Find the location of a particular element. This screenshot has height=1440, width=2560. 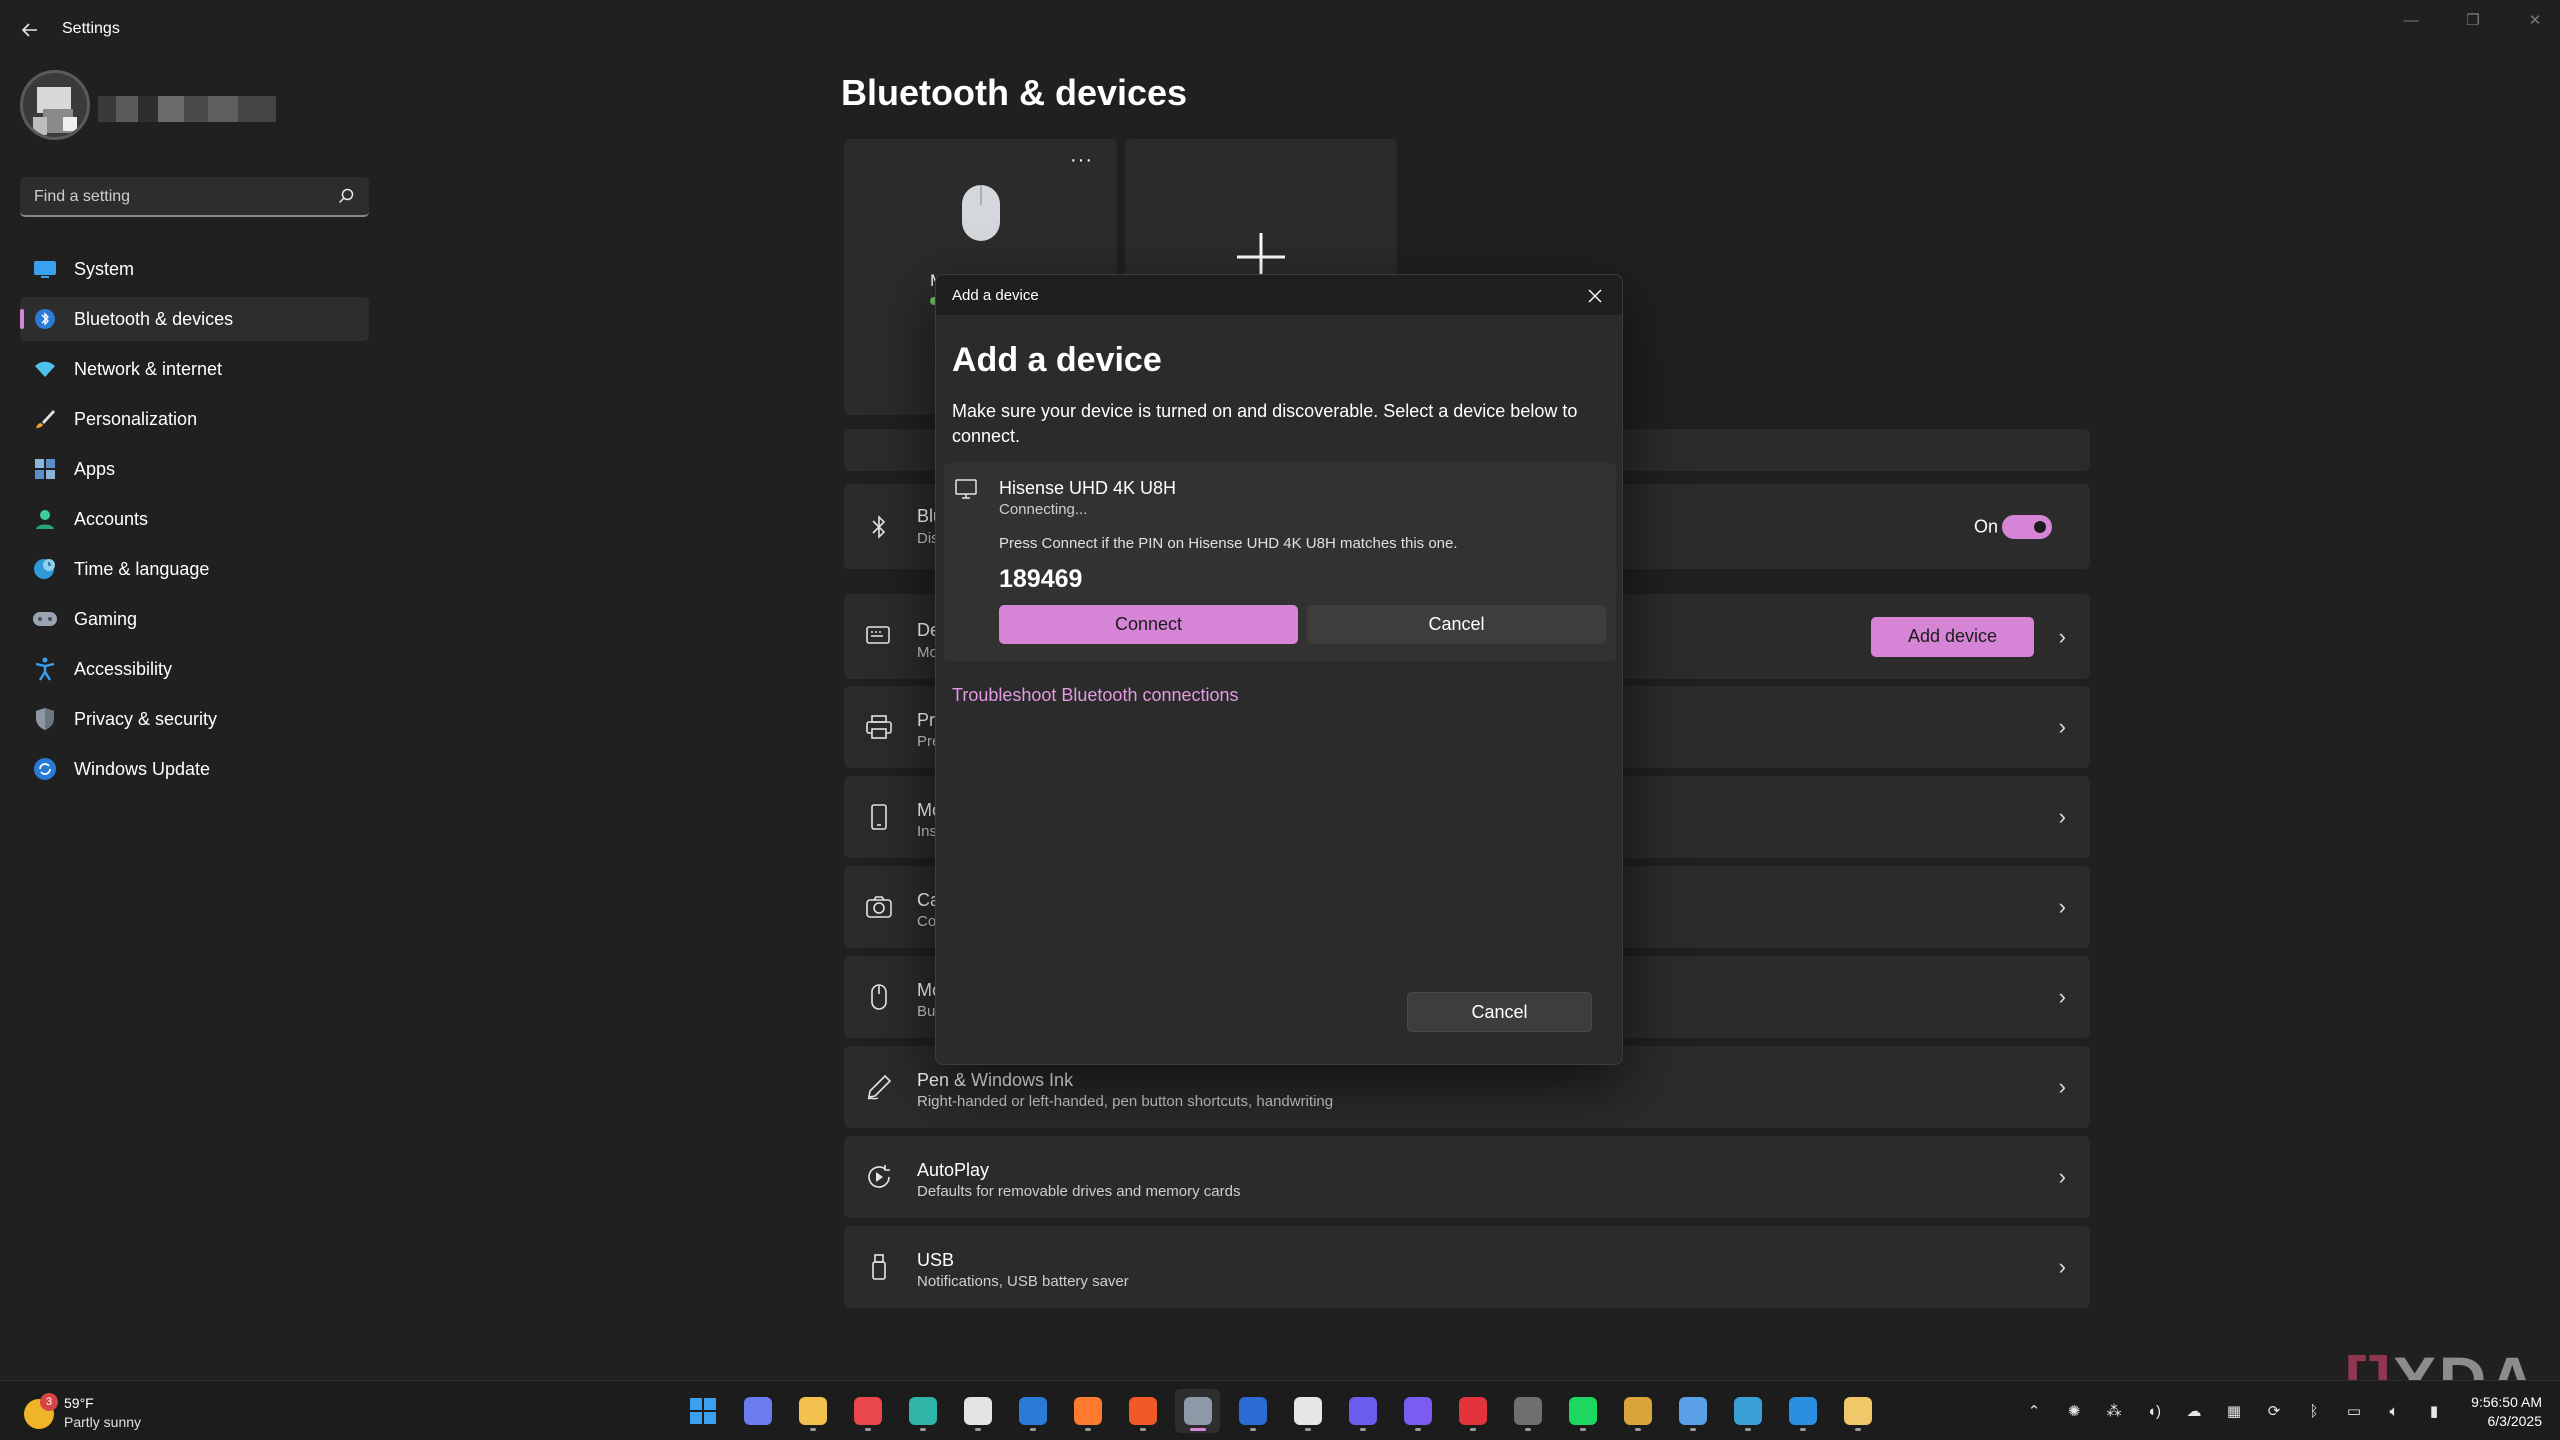

back-button is located at coordinates (30, 30).